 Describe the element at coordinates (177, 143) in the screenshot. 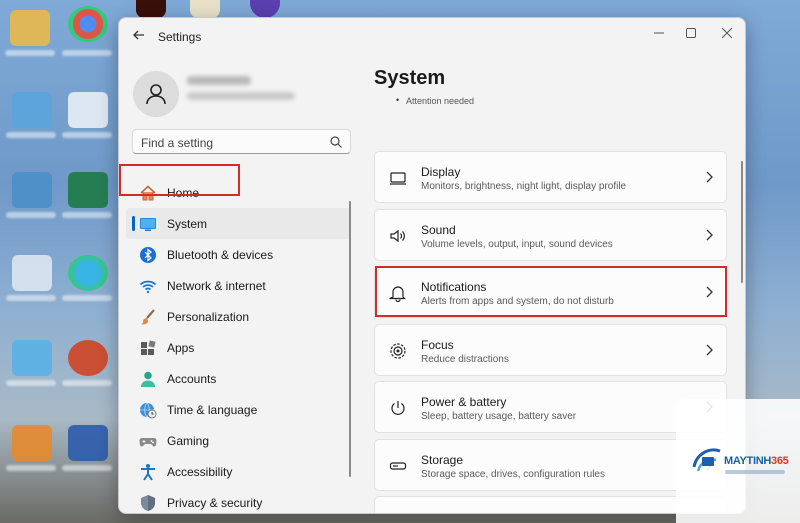

I see `search-placeholder: Find a setting` at that location.